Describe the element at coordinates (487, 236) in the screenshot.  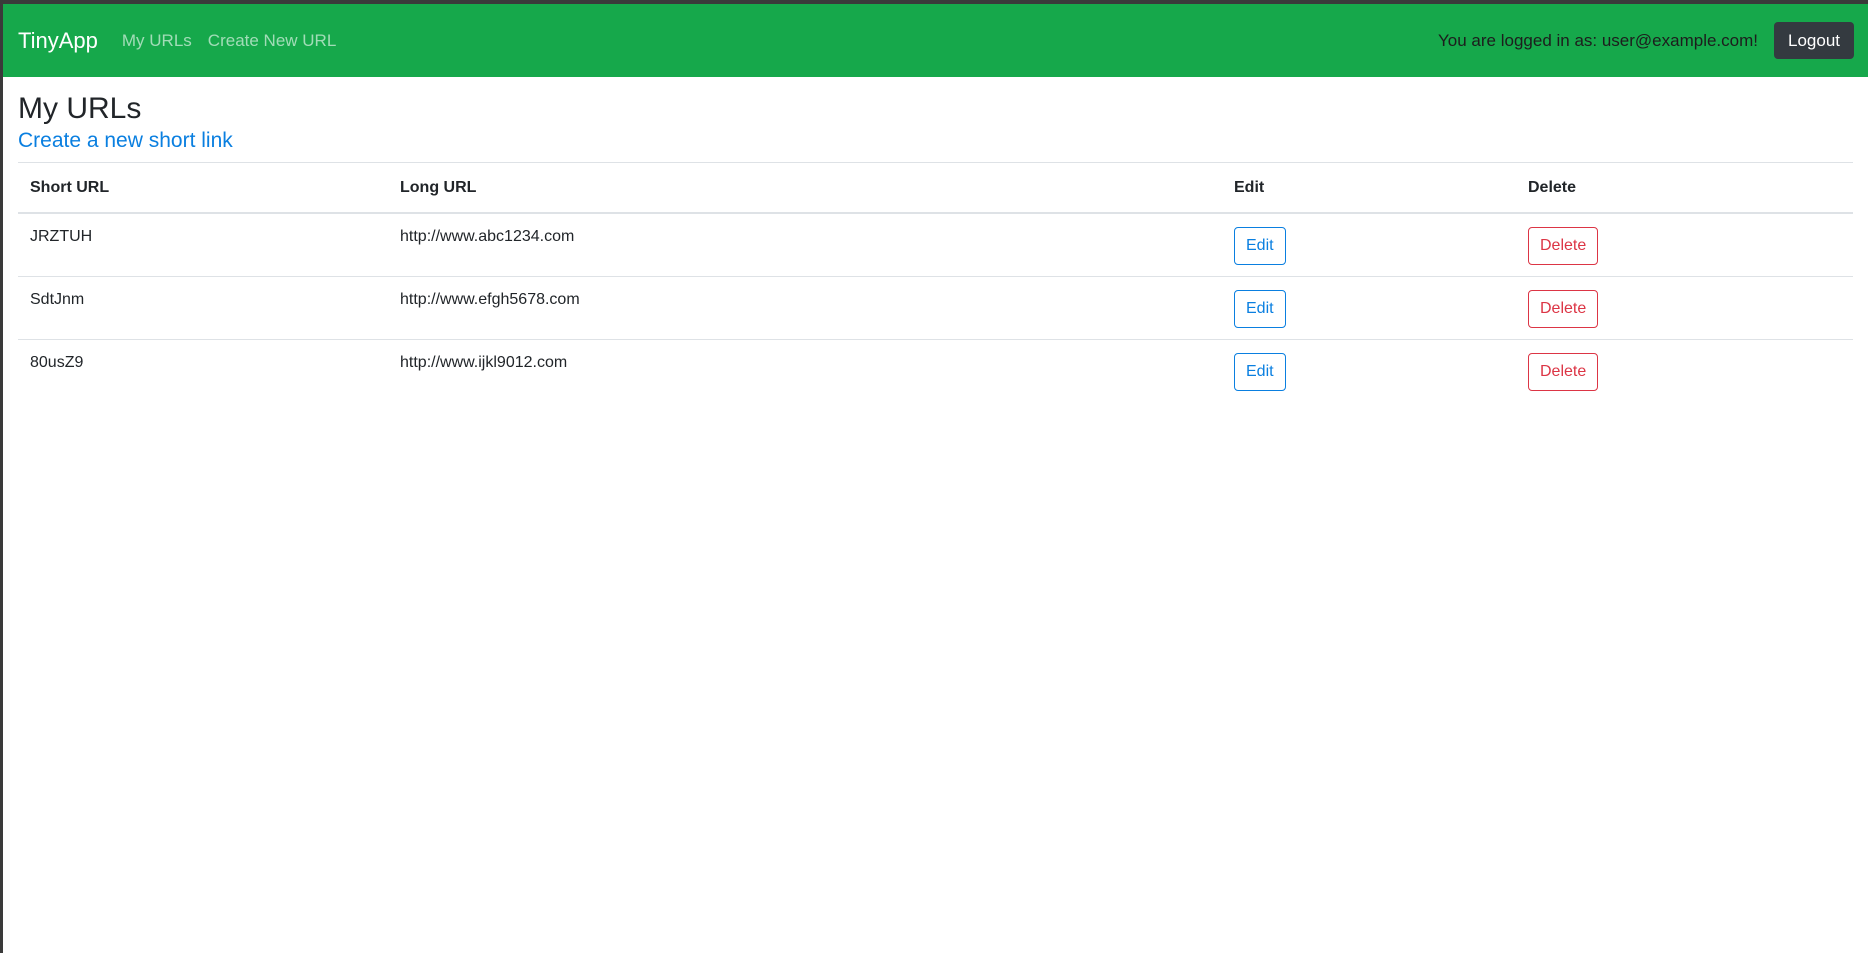
I see `long-url-cell: http://www.abc1234.com` at that location.